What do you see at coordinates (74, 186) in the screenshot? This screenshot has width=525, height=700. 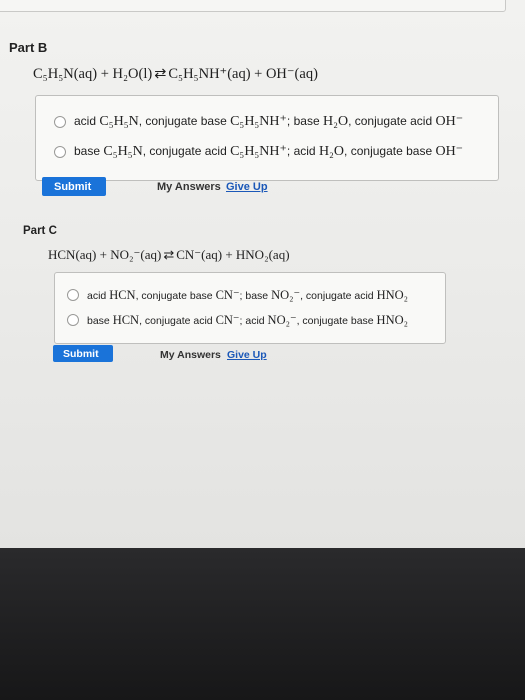 I see `part-b-submit-button: Submit` at bounding box center [74, 186].